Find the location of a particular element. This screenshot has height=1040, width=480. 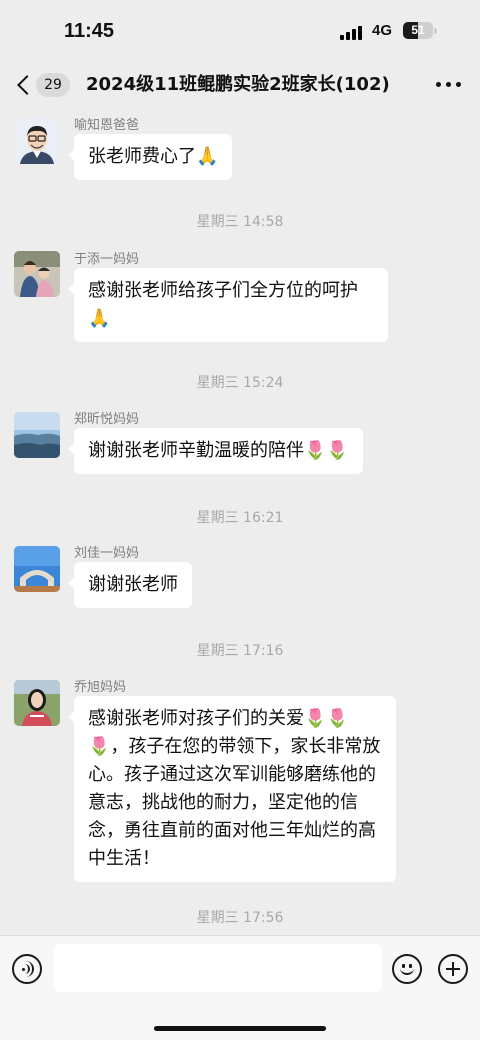

unread-count-badge: 29 is located at coordinates (53, 85).